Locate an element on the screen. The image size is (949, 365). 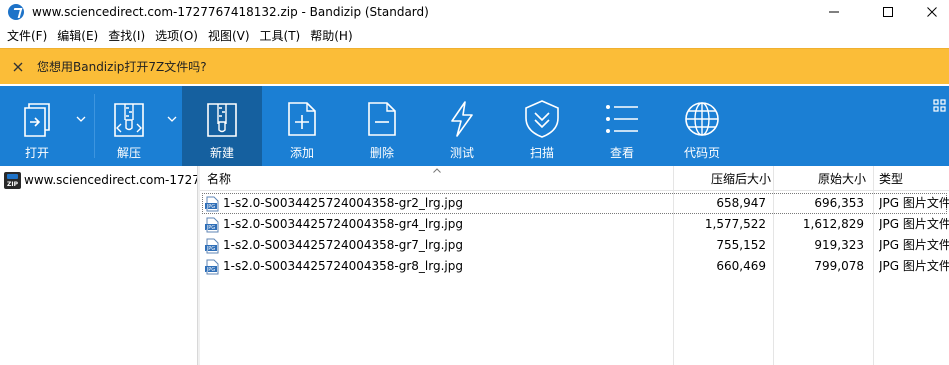
maximize-icon is located at coordinates (888, 12).